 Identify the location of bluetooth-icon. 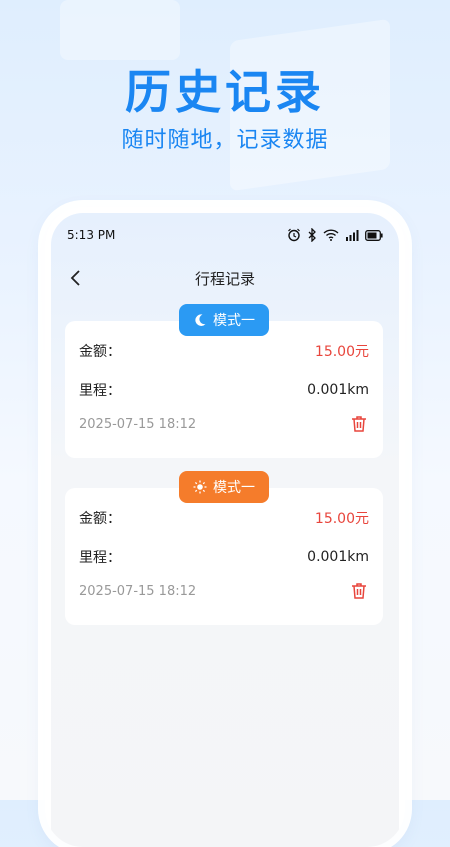
(312, 235).